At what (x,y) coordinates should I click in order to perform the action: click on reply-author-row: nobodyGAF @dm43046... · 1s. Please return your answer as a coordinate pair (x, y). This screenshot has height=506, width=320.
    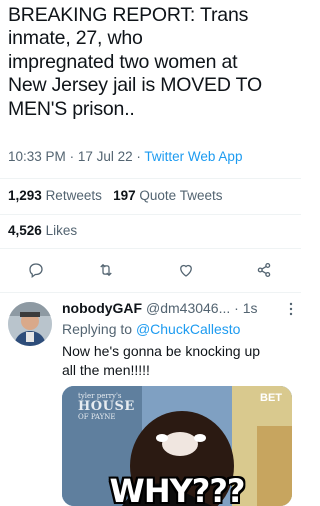
    Looking at the image, I should click on (160, 308).